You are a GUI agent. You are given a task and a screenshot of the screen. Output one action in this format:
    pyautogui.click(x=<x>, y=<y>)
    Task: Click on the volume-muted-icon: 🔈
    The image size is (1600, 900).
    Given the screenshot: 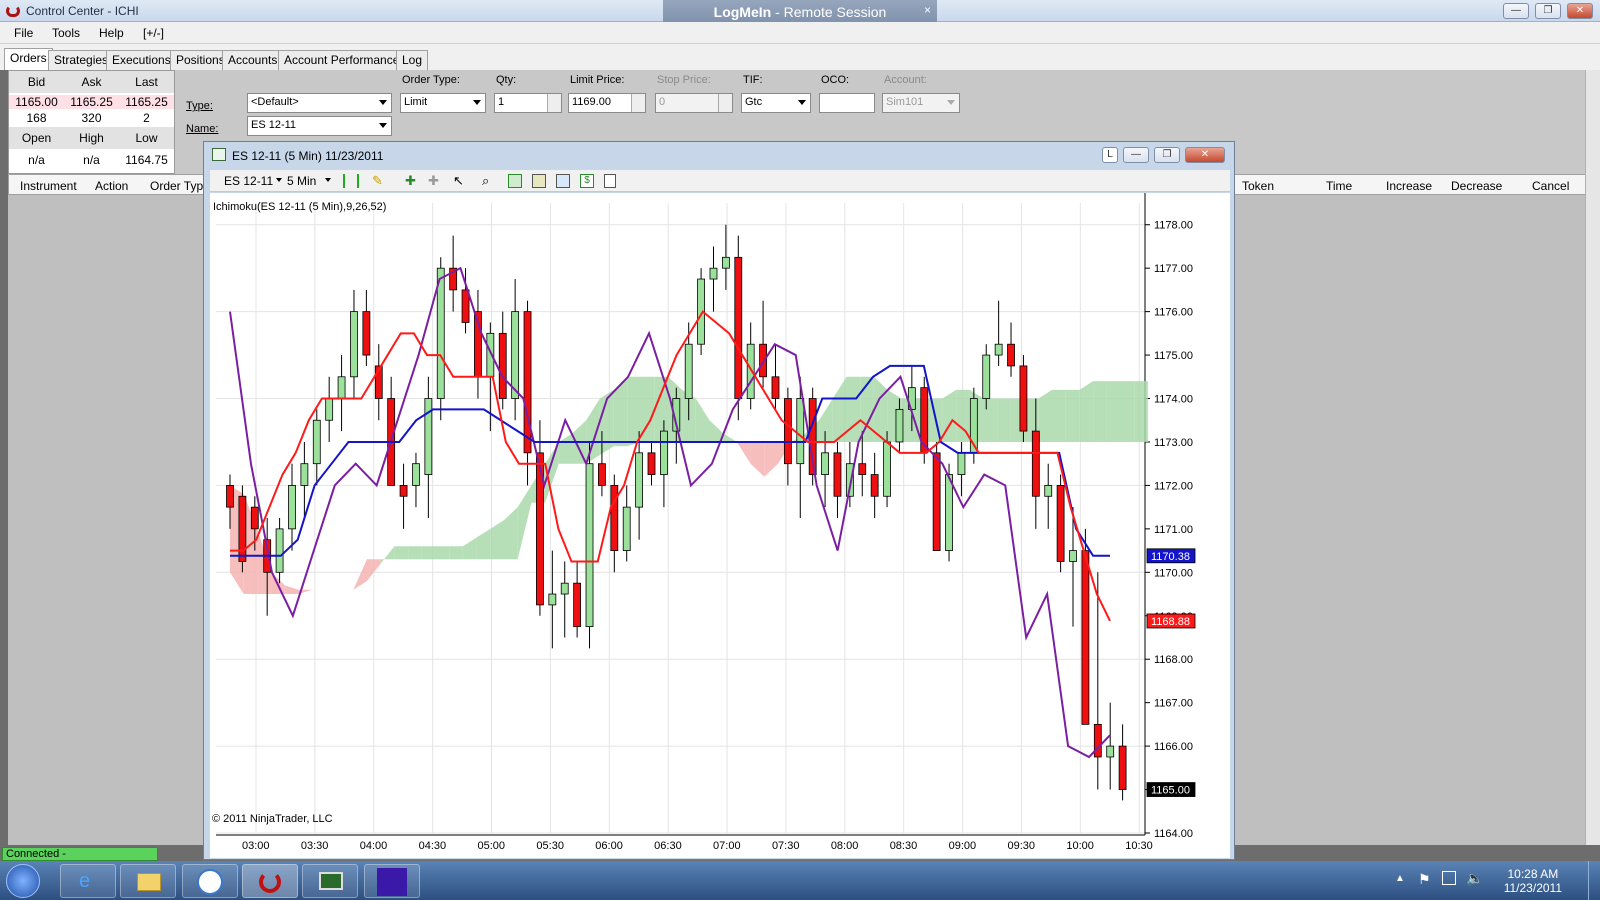 What is the action you would take?
    pyautogui.click(x=1474, y=878)
    